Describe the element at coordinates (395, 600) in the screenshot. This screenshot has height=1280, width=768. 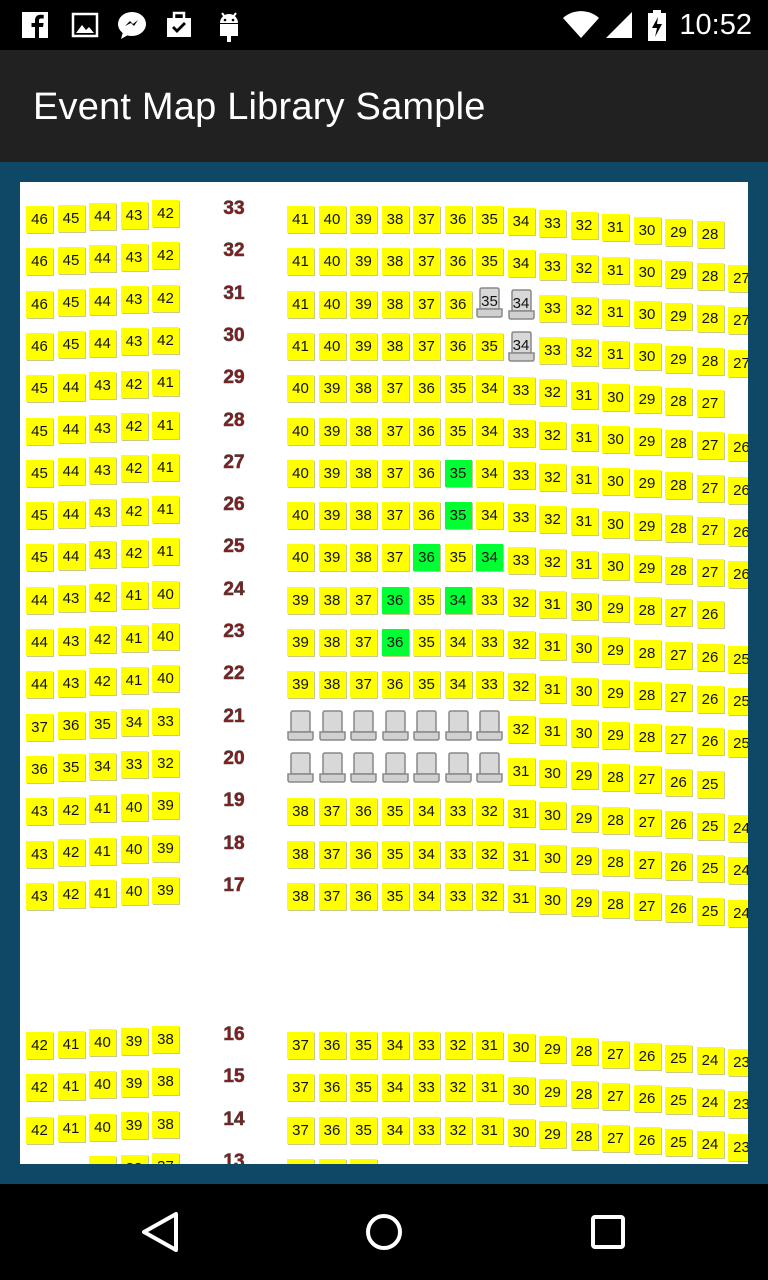
I see `selected-seat: 36` at that location.